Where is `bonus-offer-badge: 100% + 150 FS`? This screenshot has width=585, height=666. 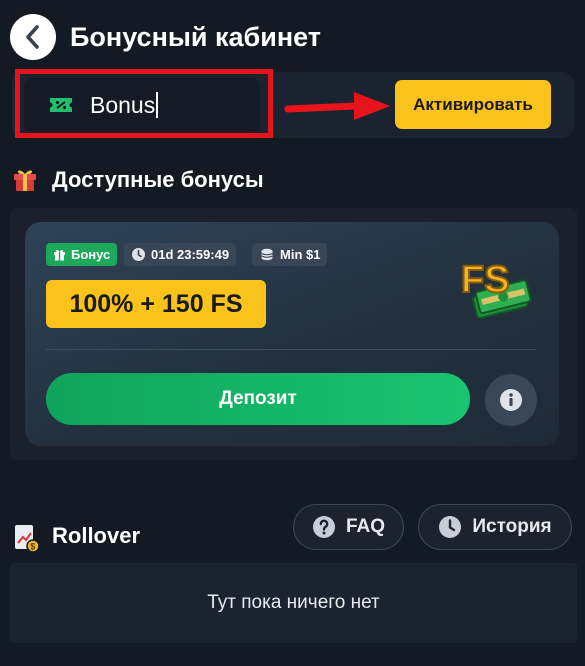 bonus-offer-badge: 100% + 150 FS is located at coordinates (156, 304).